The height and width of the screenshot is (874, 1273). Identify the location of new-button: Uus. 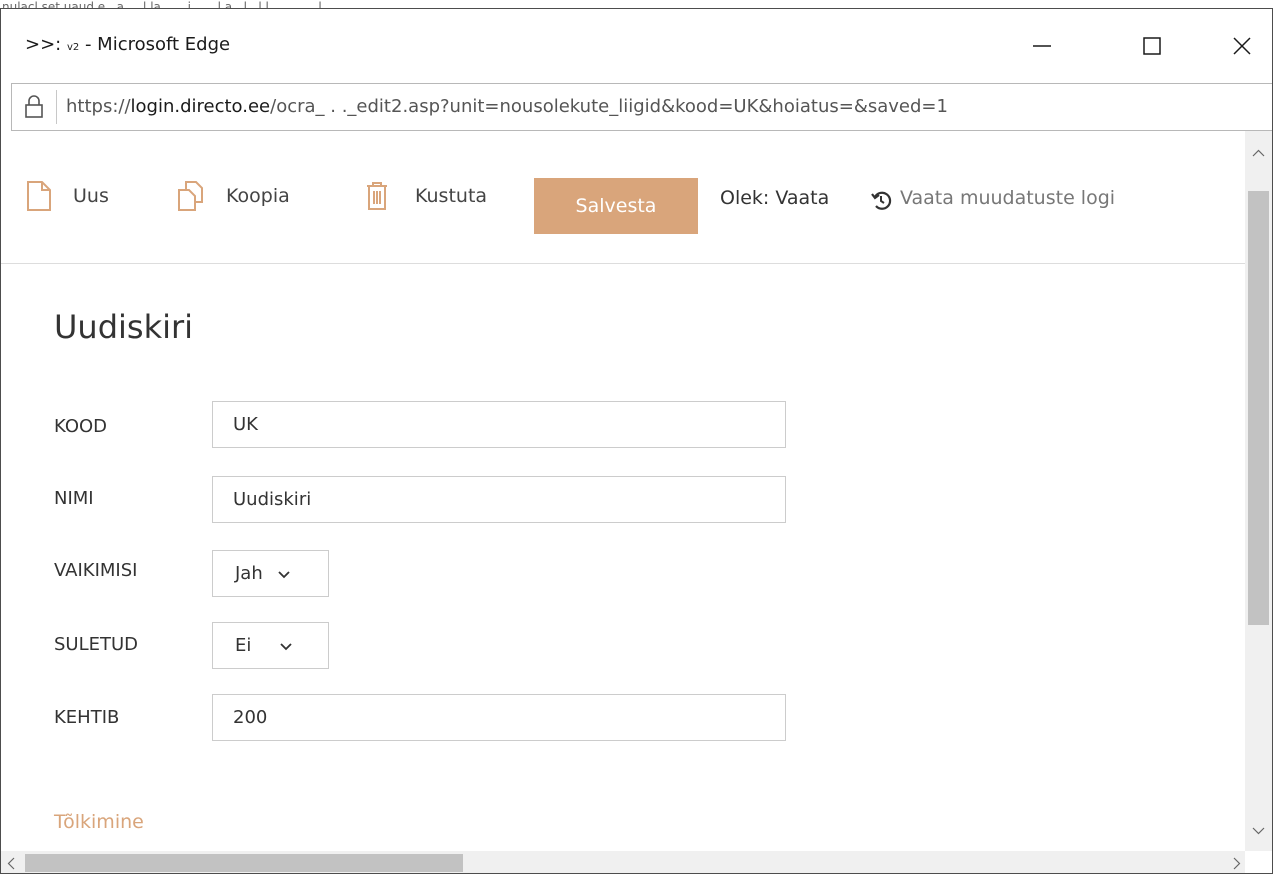
(67, 196).